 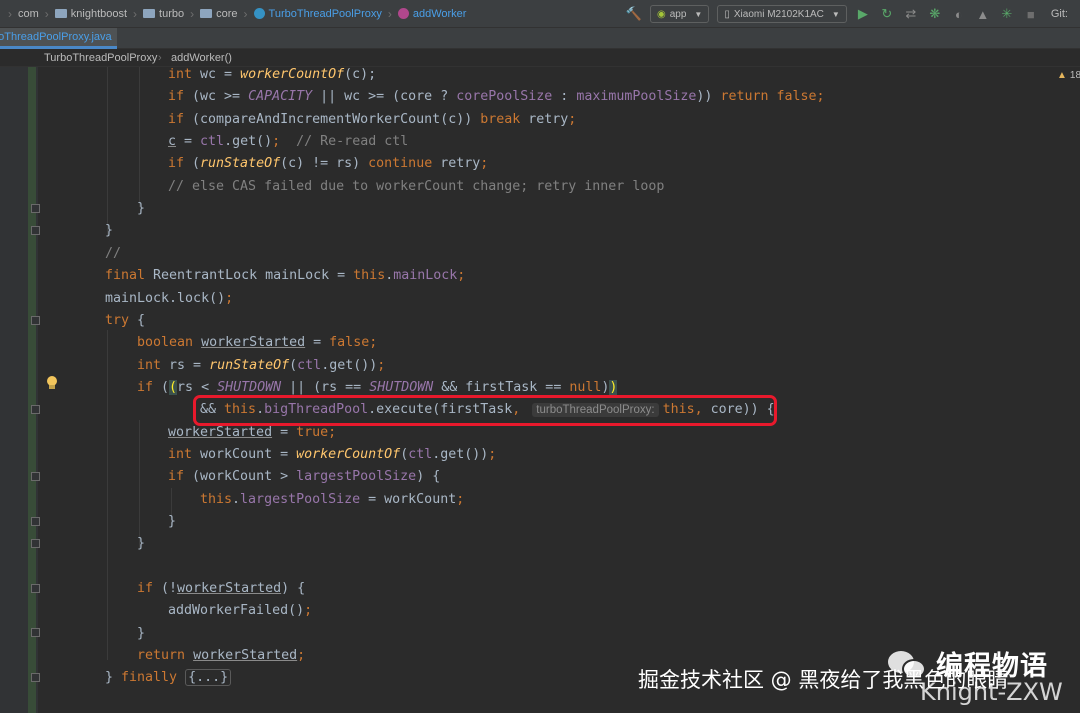 I want to click on code-token: || (rs ==, so click(x=325, y=387).